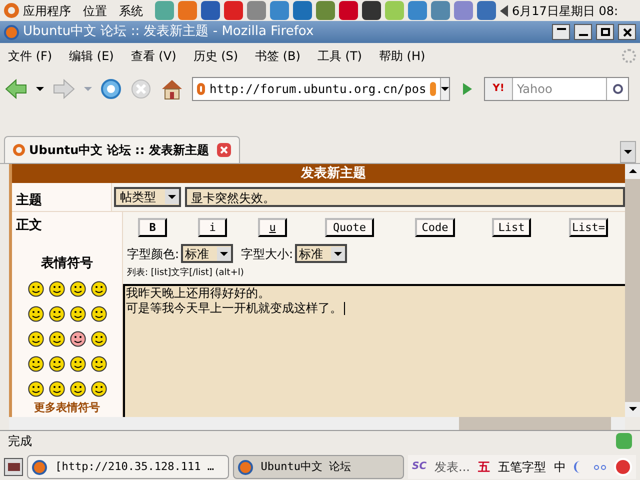  Describe the element at coordinates (560, 467) in the screenshot. I see `language-toggle: 中` at that location.